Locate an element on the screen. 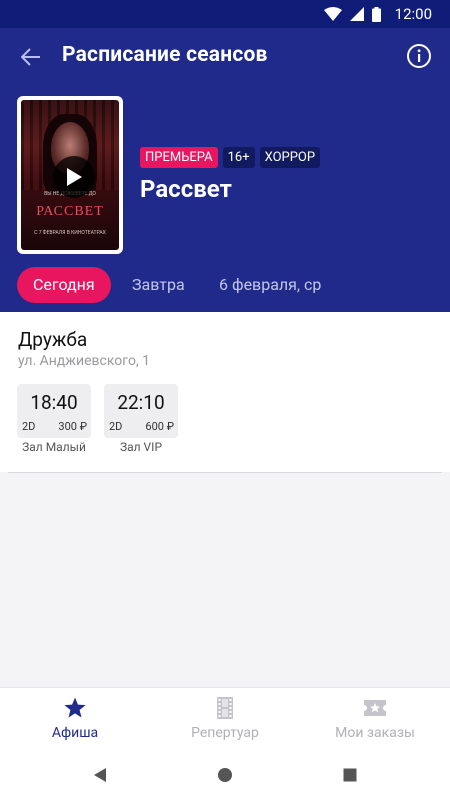 Image resolution: width=450 pixels, height=800 pixels. premiere-badge: ПРЕМЬЕРА is located at coordinates (179, 157).